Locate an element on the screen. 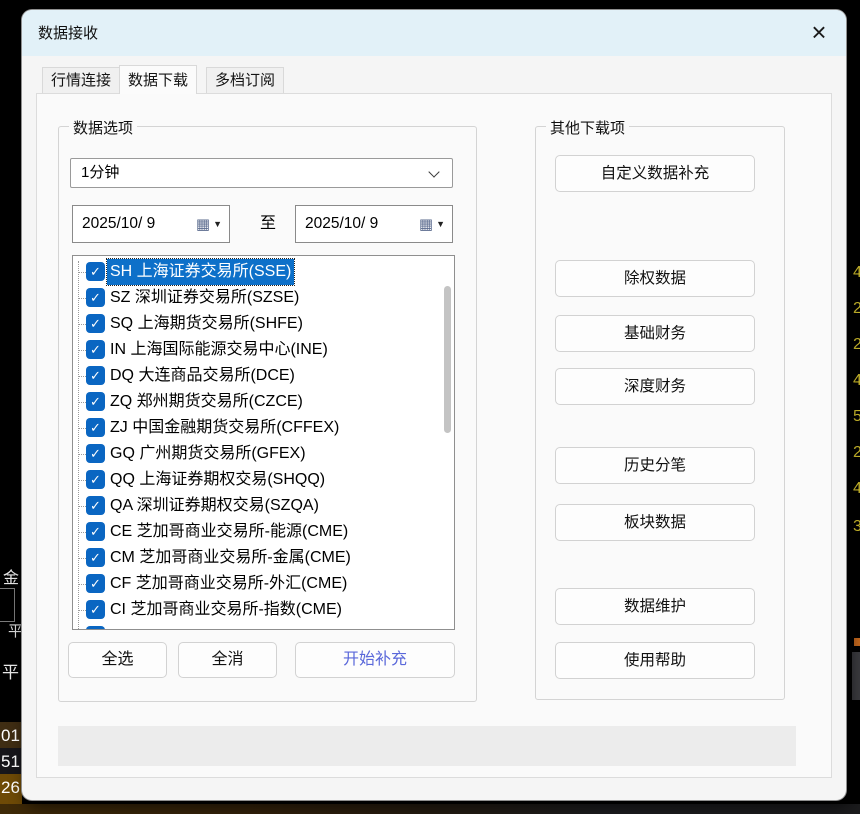 The width and height of the screenshot is (860, 814). list-item: ✓ ZQ 郑州期货交易所(CZCE) is located at coordinates (263, 402).